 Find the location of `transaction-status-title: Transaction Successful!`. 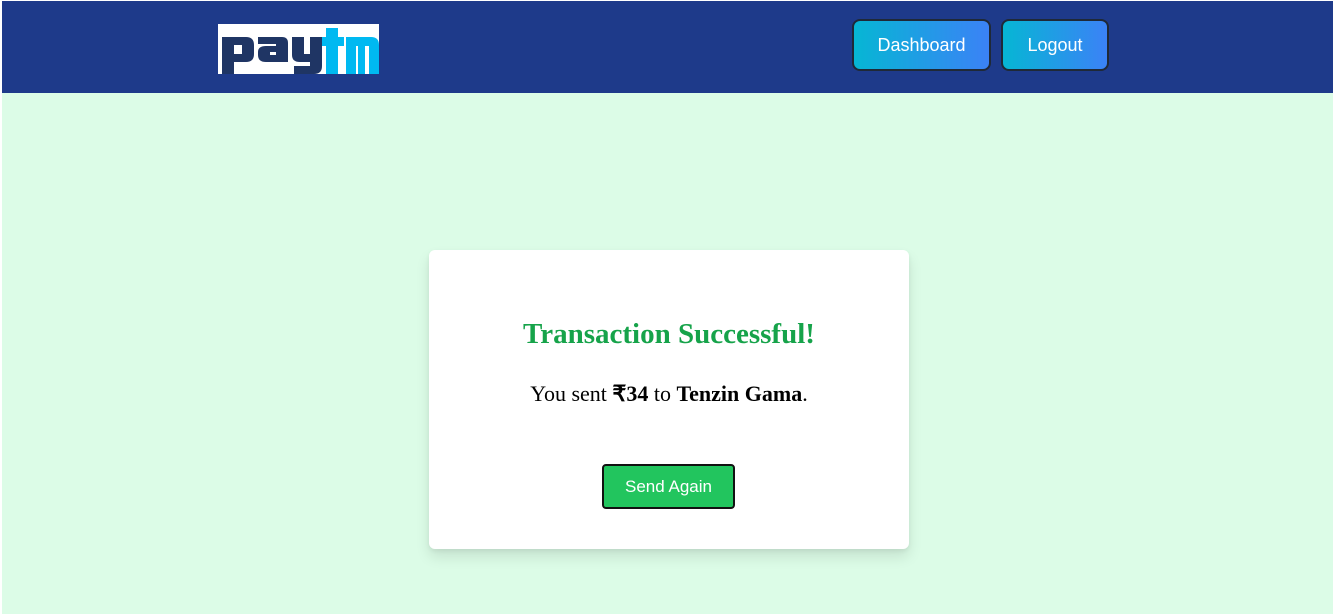

transaction-status-title: Transaction Successful! is located at coordinates (669, 334).